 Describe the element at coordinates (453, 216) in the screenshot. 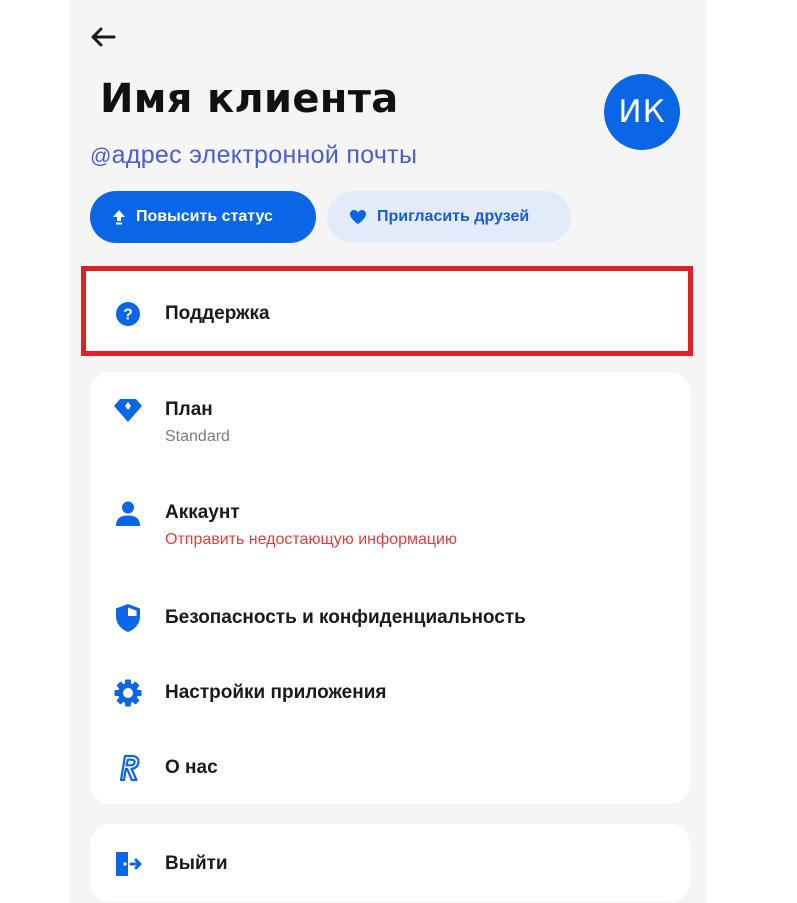

I see `invite-friends-label: Пригласить друзей` at that location.